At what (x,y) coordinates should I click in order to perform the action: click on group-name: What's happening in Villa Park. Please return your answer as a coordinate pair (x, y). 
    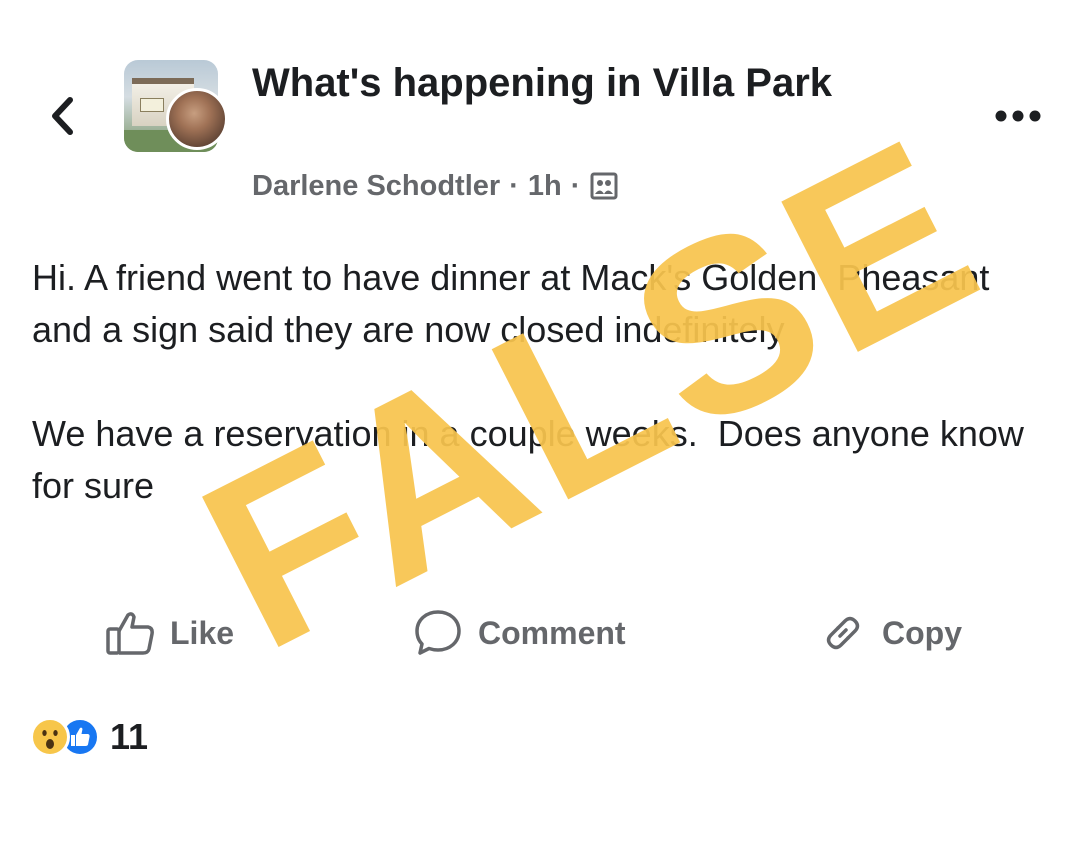
    Looking at the image, I should click on (572, 83).